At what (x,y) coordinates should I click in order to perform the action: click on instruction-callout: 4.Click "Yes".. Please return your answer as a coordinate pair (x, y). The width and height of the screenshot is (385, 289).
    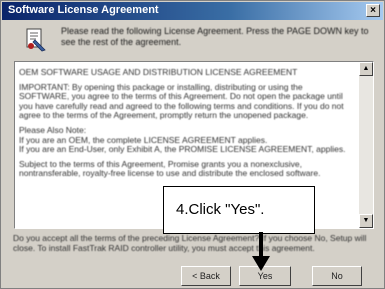
    Looking at the image, I should click on (239, 210).